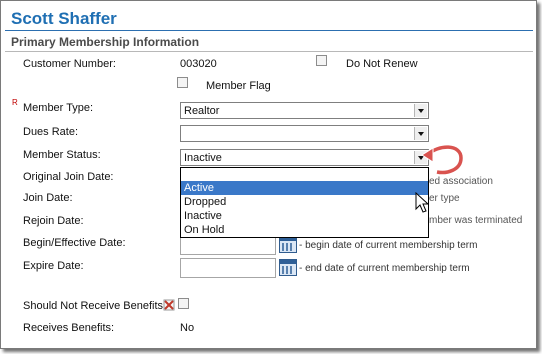 The image size is (542, 354). What do you see at coordinates (64, 18) in the screenshot?
I see `page-title: Scott Shaffer` at bounding box center [64, 18].